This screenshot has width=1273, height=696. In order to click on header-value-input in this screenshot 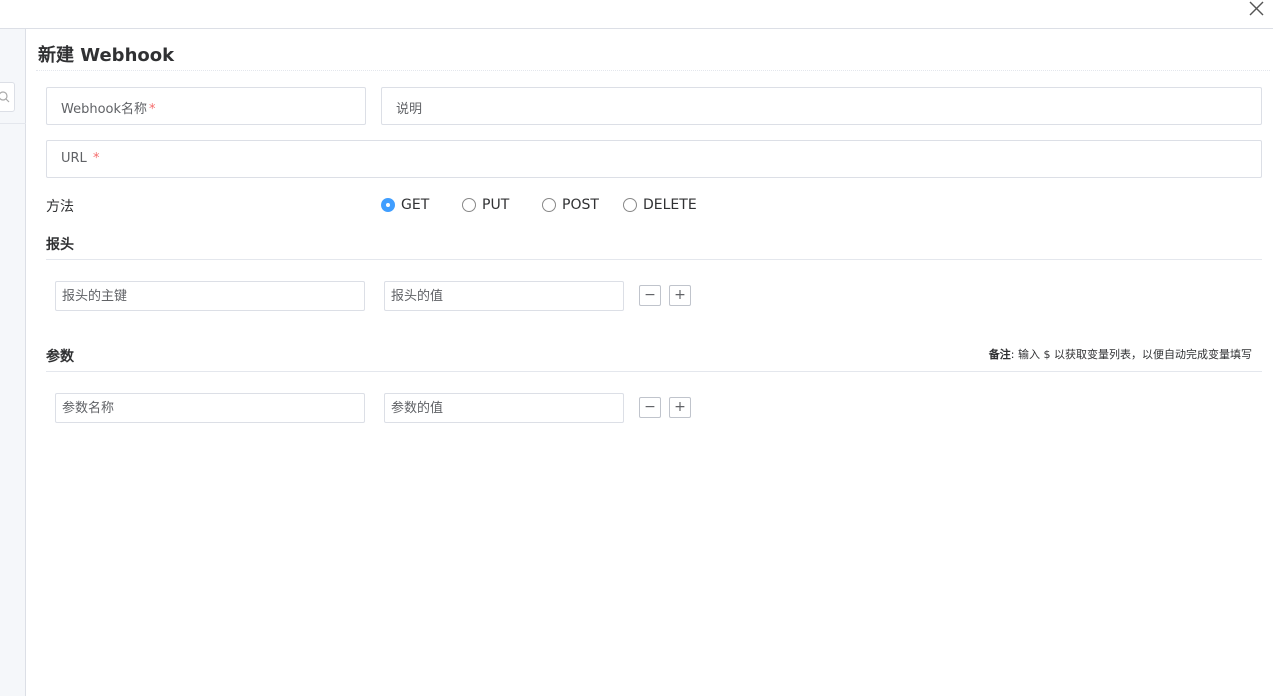, I will do `click(504, 296)`.